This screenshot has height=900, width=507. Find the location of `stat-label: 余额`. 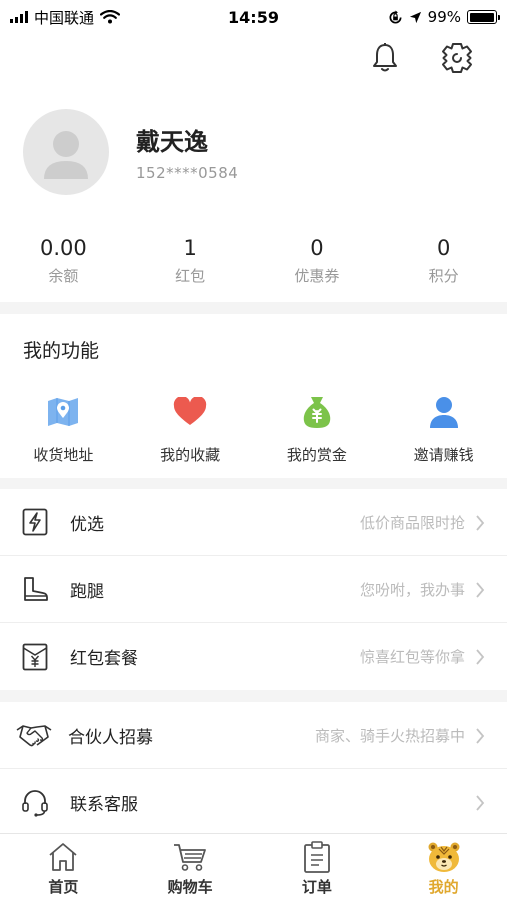

stat-label: 余额 is located at coordinates (63, 276).